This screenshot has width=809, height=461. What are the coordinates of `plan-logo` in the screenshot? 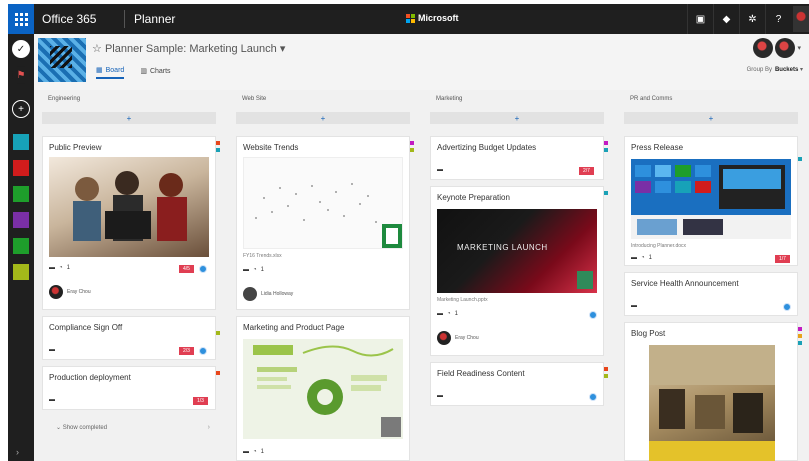 It's located at (62, 60).